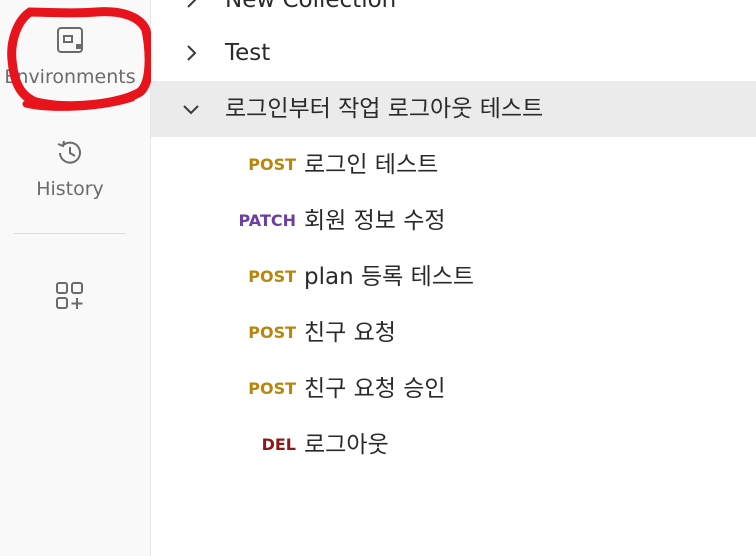 Image resolution: width=756 pixels, height=556 pixels. I want to click on request-name: plan 등록 테스트, so click(389, 277).